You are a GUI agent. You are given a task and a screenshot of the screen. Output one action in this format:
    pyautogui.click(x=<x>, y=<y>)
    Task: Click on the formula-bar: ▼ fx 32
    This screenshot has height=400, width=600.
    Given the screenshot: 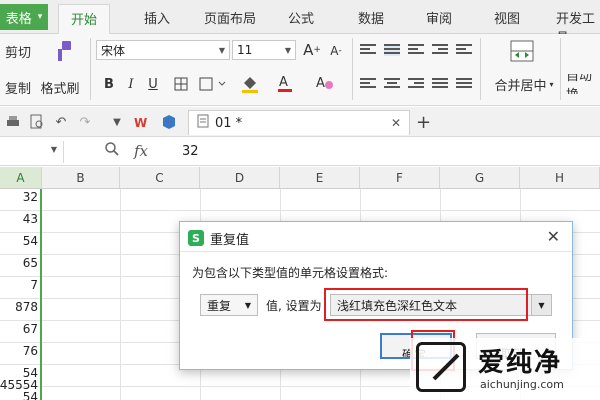 What is the action you would take?
    pyautogui.click(x=300, y=152)
    